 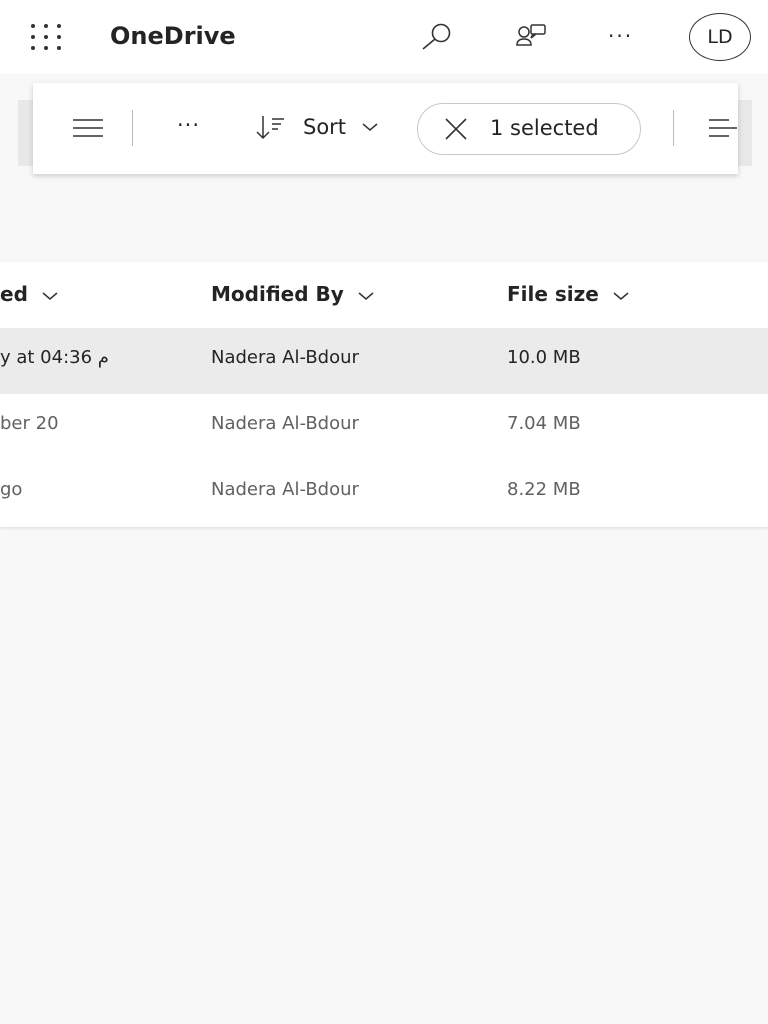 I want to click on file-size-cell: 7.04 MB, so click(x=544, y=423).